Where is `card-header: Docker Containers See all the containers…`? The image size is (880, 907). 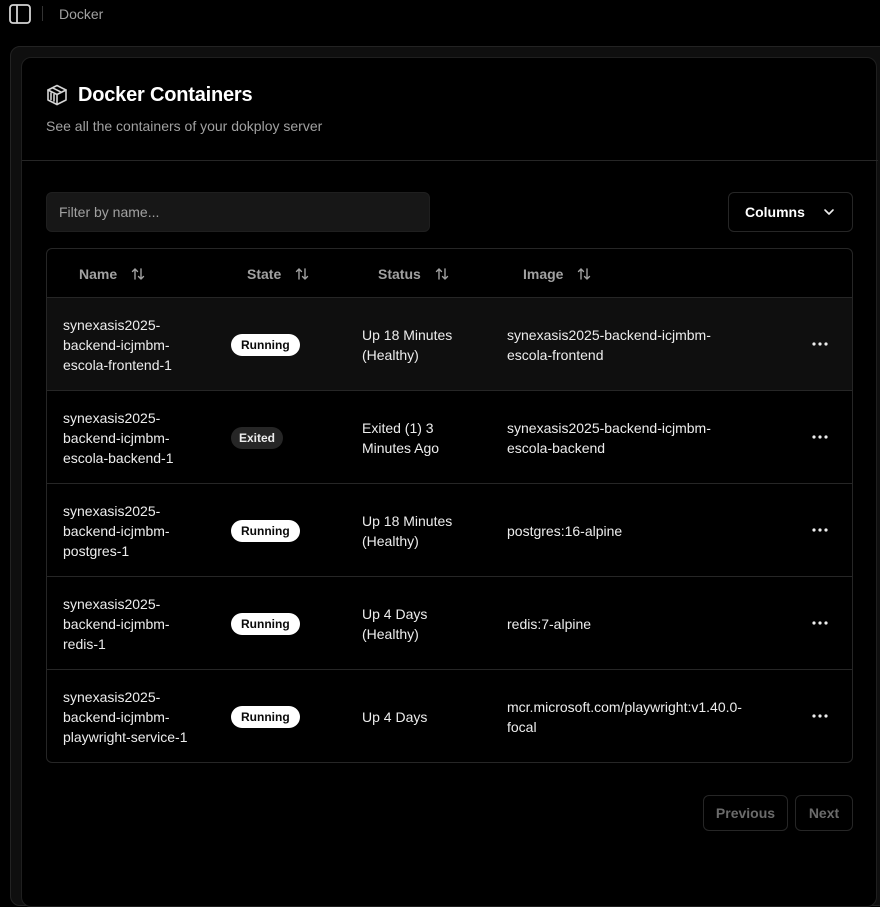 card-header: Docker Containers See all the containers… is located at coordinates (450, 109).